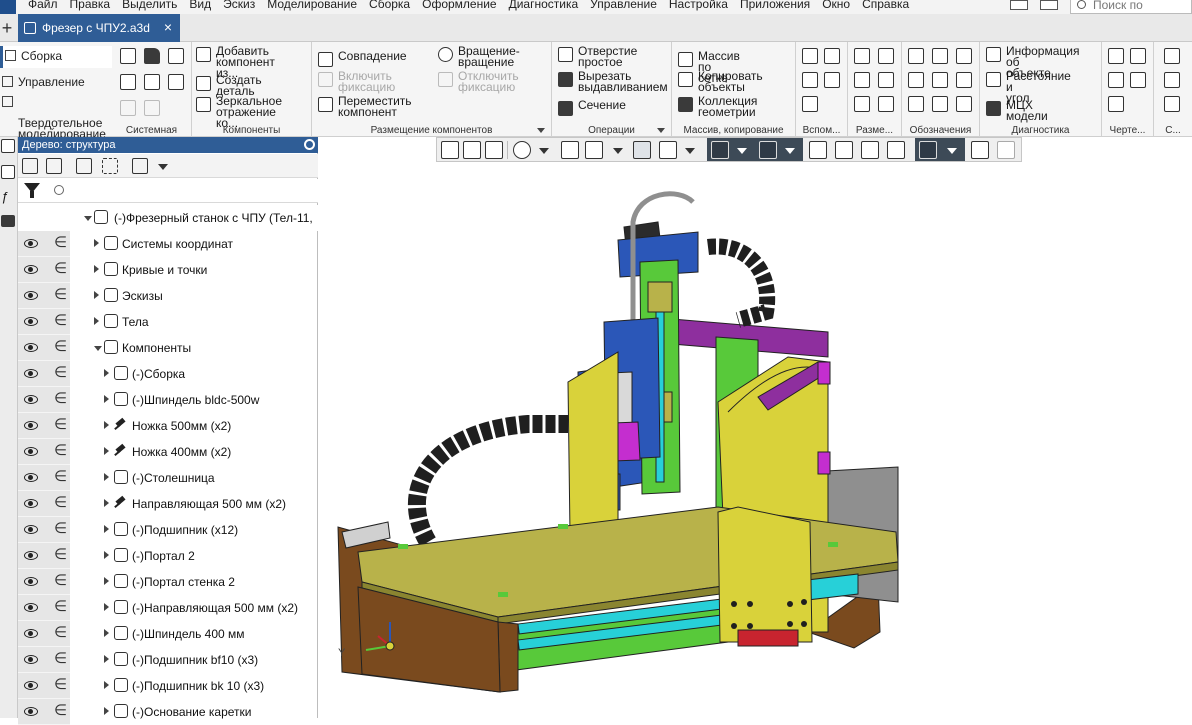  What do you see at coordinates (668, 150) in the screenshot?
I see `wireframe-cube-icon` at bounding box center [668, 150].